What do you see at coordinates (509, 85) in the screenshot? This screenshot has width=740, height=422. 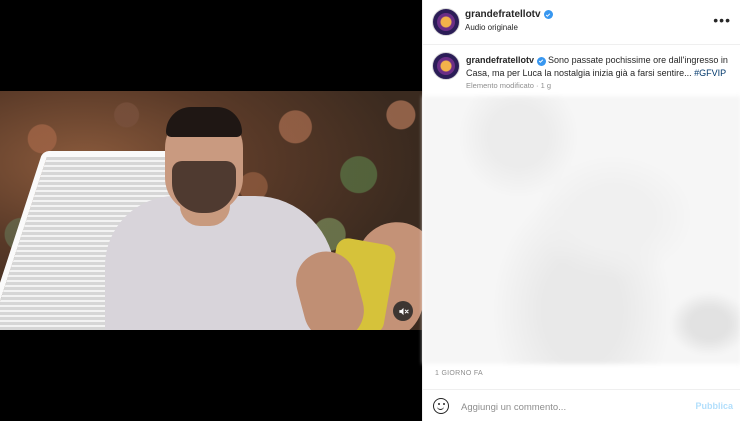 I see `caption-meta: Elemento modificato · 1 g` at bounding box center [509, 85].